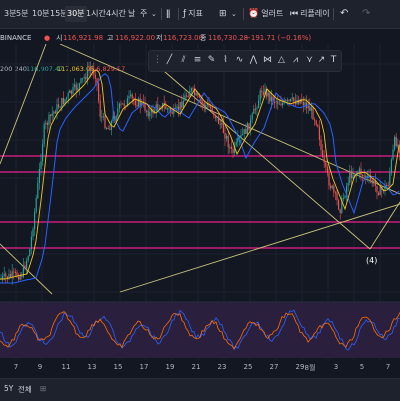  Describe the element at coordinates (183, 60) in the screenshot. I see `channel-tool-icon: ⫽` at that location.